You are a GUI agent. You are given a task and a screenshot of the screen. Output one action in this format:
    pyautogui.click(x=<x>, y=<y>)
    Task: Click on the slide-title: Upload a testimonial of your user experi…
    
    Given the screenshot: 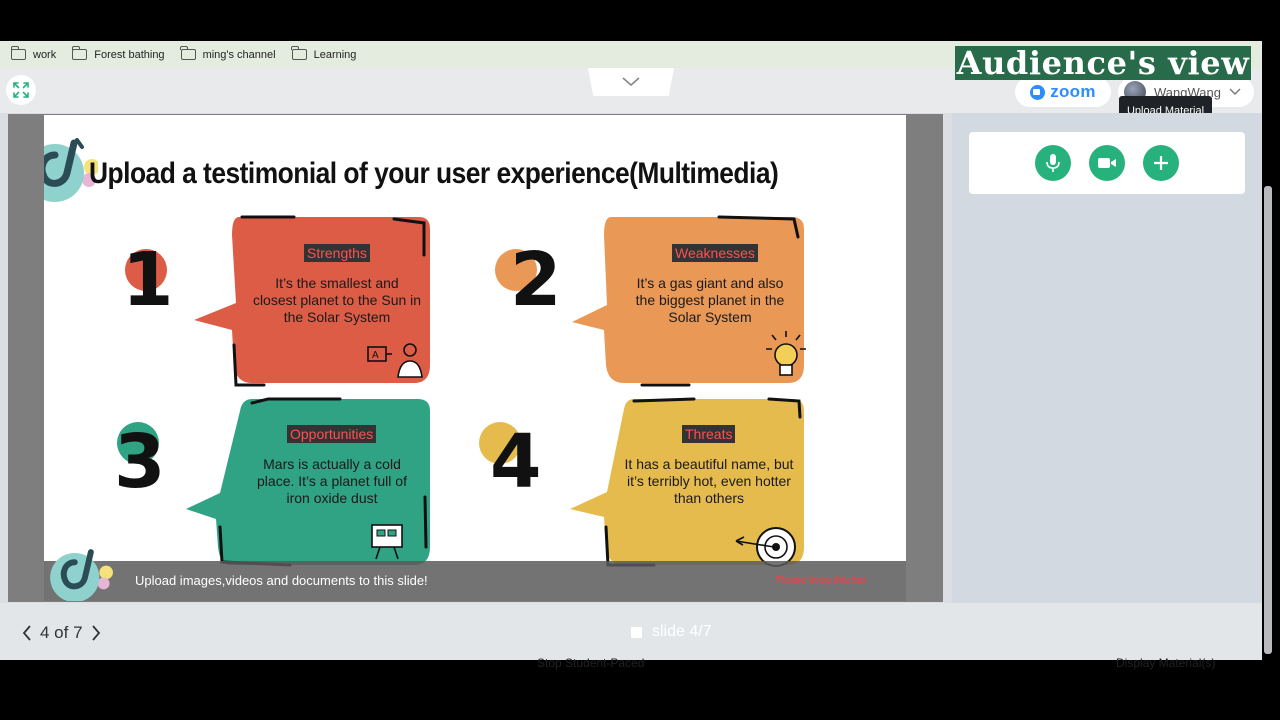 What is the action you would take?
    pyautogui.click(x=434, y=173)
    